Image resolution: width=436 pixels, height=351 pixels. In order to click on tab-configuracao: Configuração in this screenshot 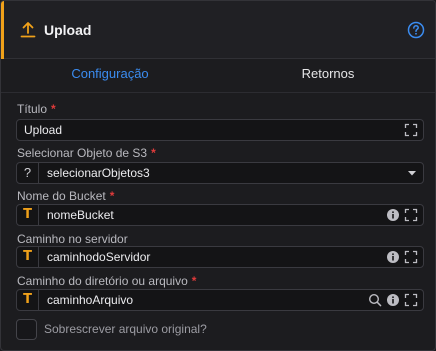, I will do `click(110, 76)`.